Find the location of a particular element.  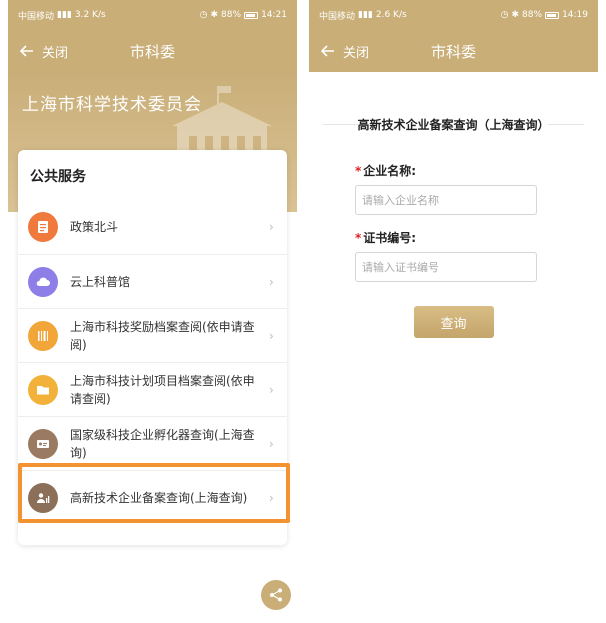

form-title: 高新技术企业备案查询（上海查询） is located at coordinates (453, 124).